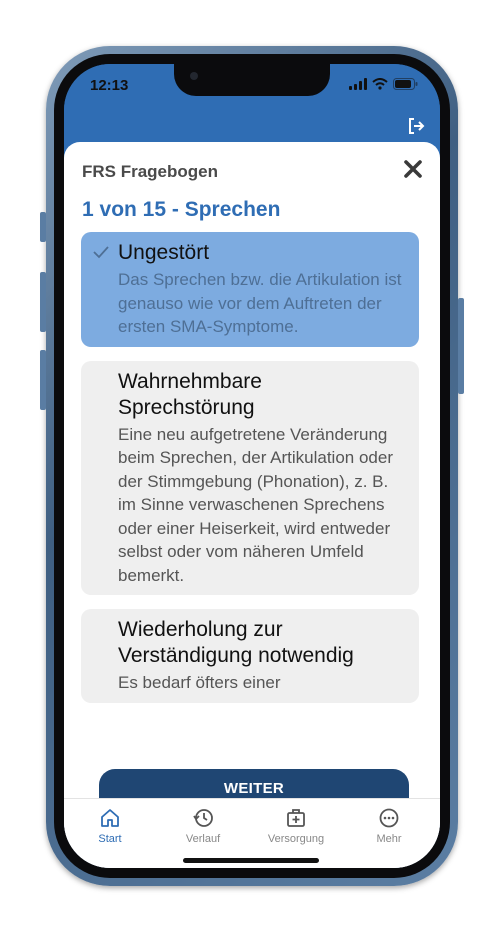 This screenshot has width=500, height=933. Describe the element at coordinates (461, 346) in the screenshot. I see `power-button` at that location.